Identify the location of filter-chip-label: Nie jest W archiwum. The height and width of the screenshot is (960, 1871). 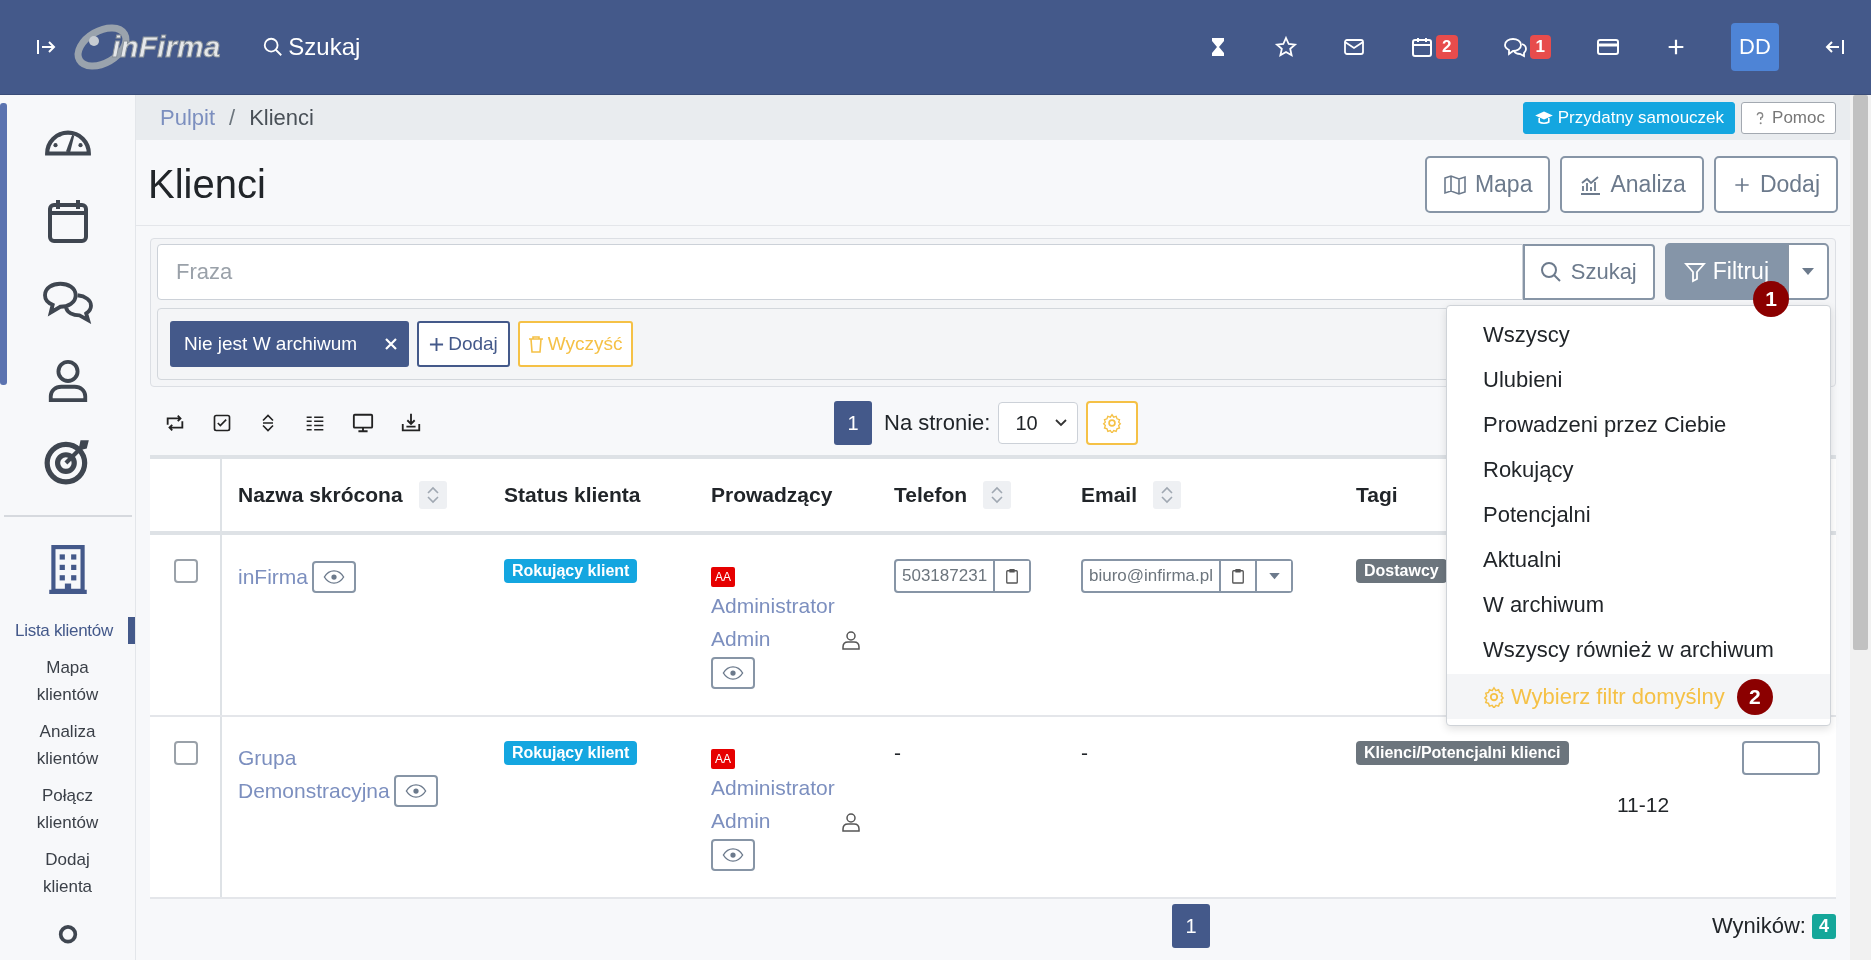
(271, 344).